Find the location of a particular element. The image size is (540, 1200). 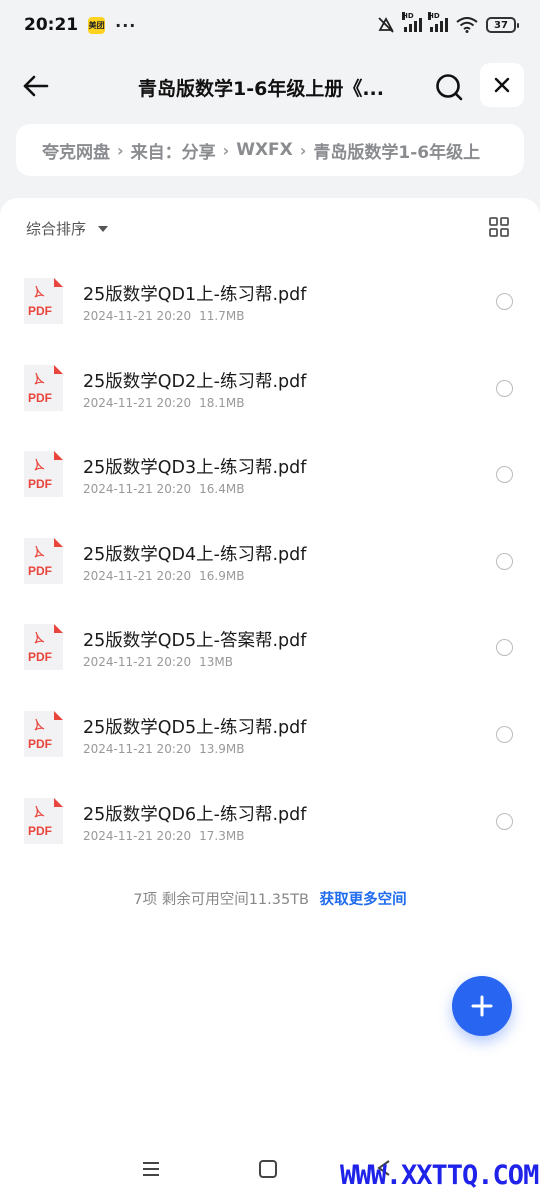

search-icon is located at coordinates (449, 87).